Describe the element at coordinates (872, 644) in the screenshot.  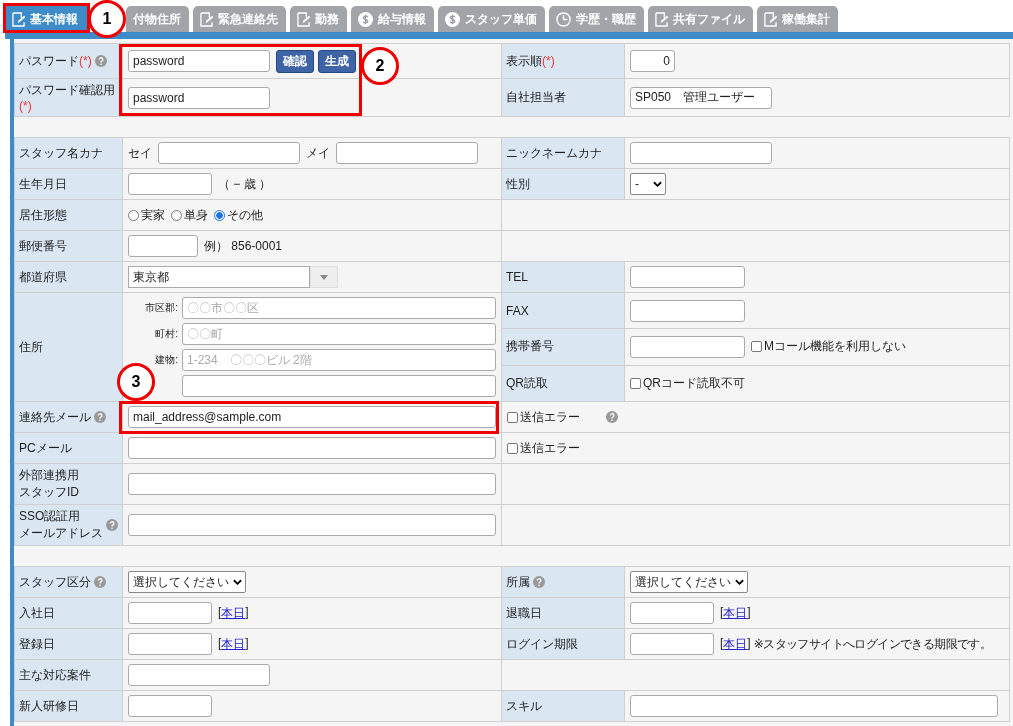
I see `field-note: ※スタッフサイトへログインできる期限です。` at that location.